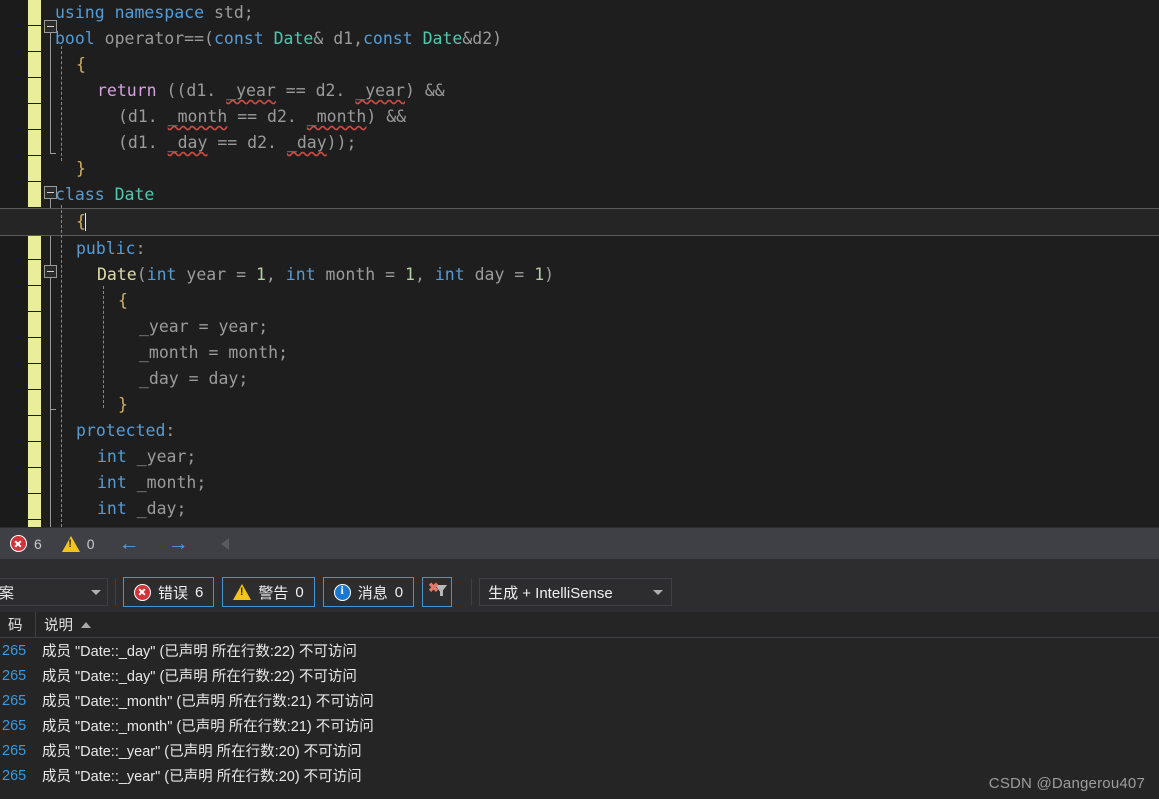  Describe the element at coordinates (338, 38) in the screenshot. I see `code-token: & d1,` at that location.